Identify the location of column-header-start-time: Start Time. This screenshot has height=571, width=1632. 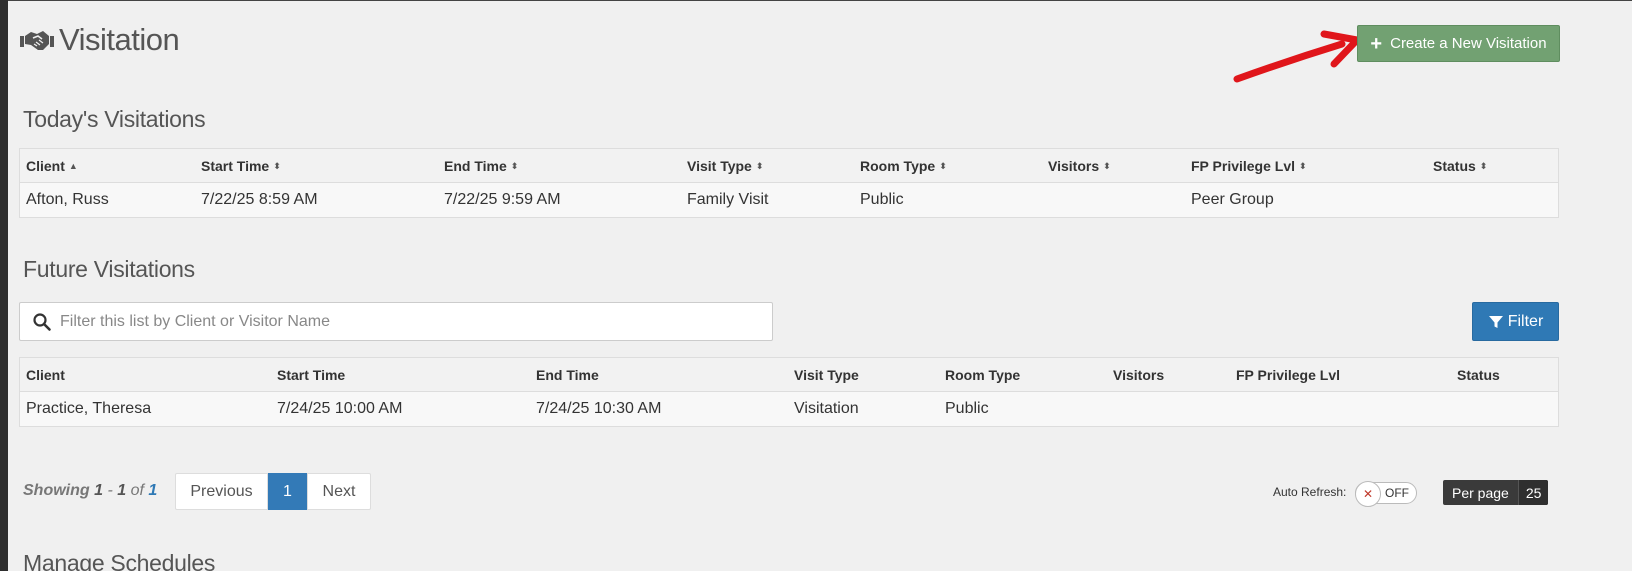
(311, 375).